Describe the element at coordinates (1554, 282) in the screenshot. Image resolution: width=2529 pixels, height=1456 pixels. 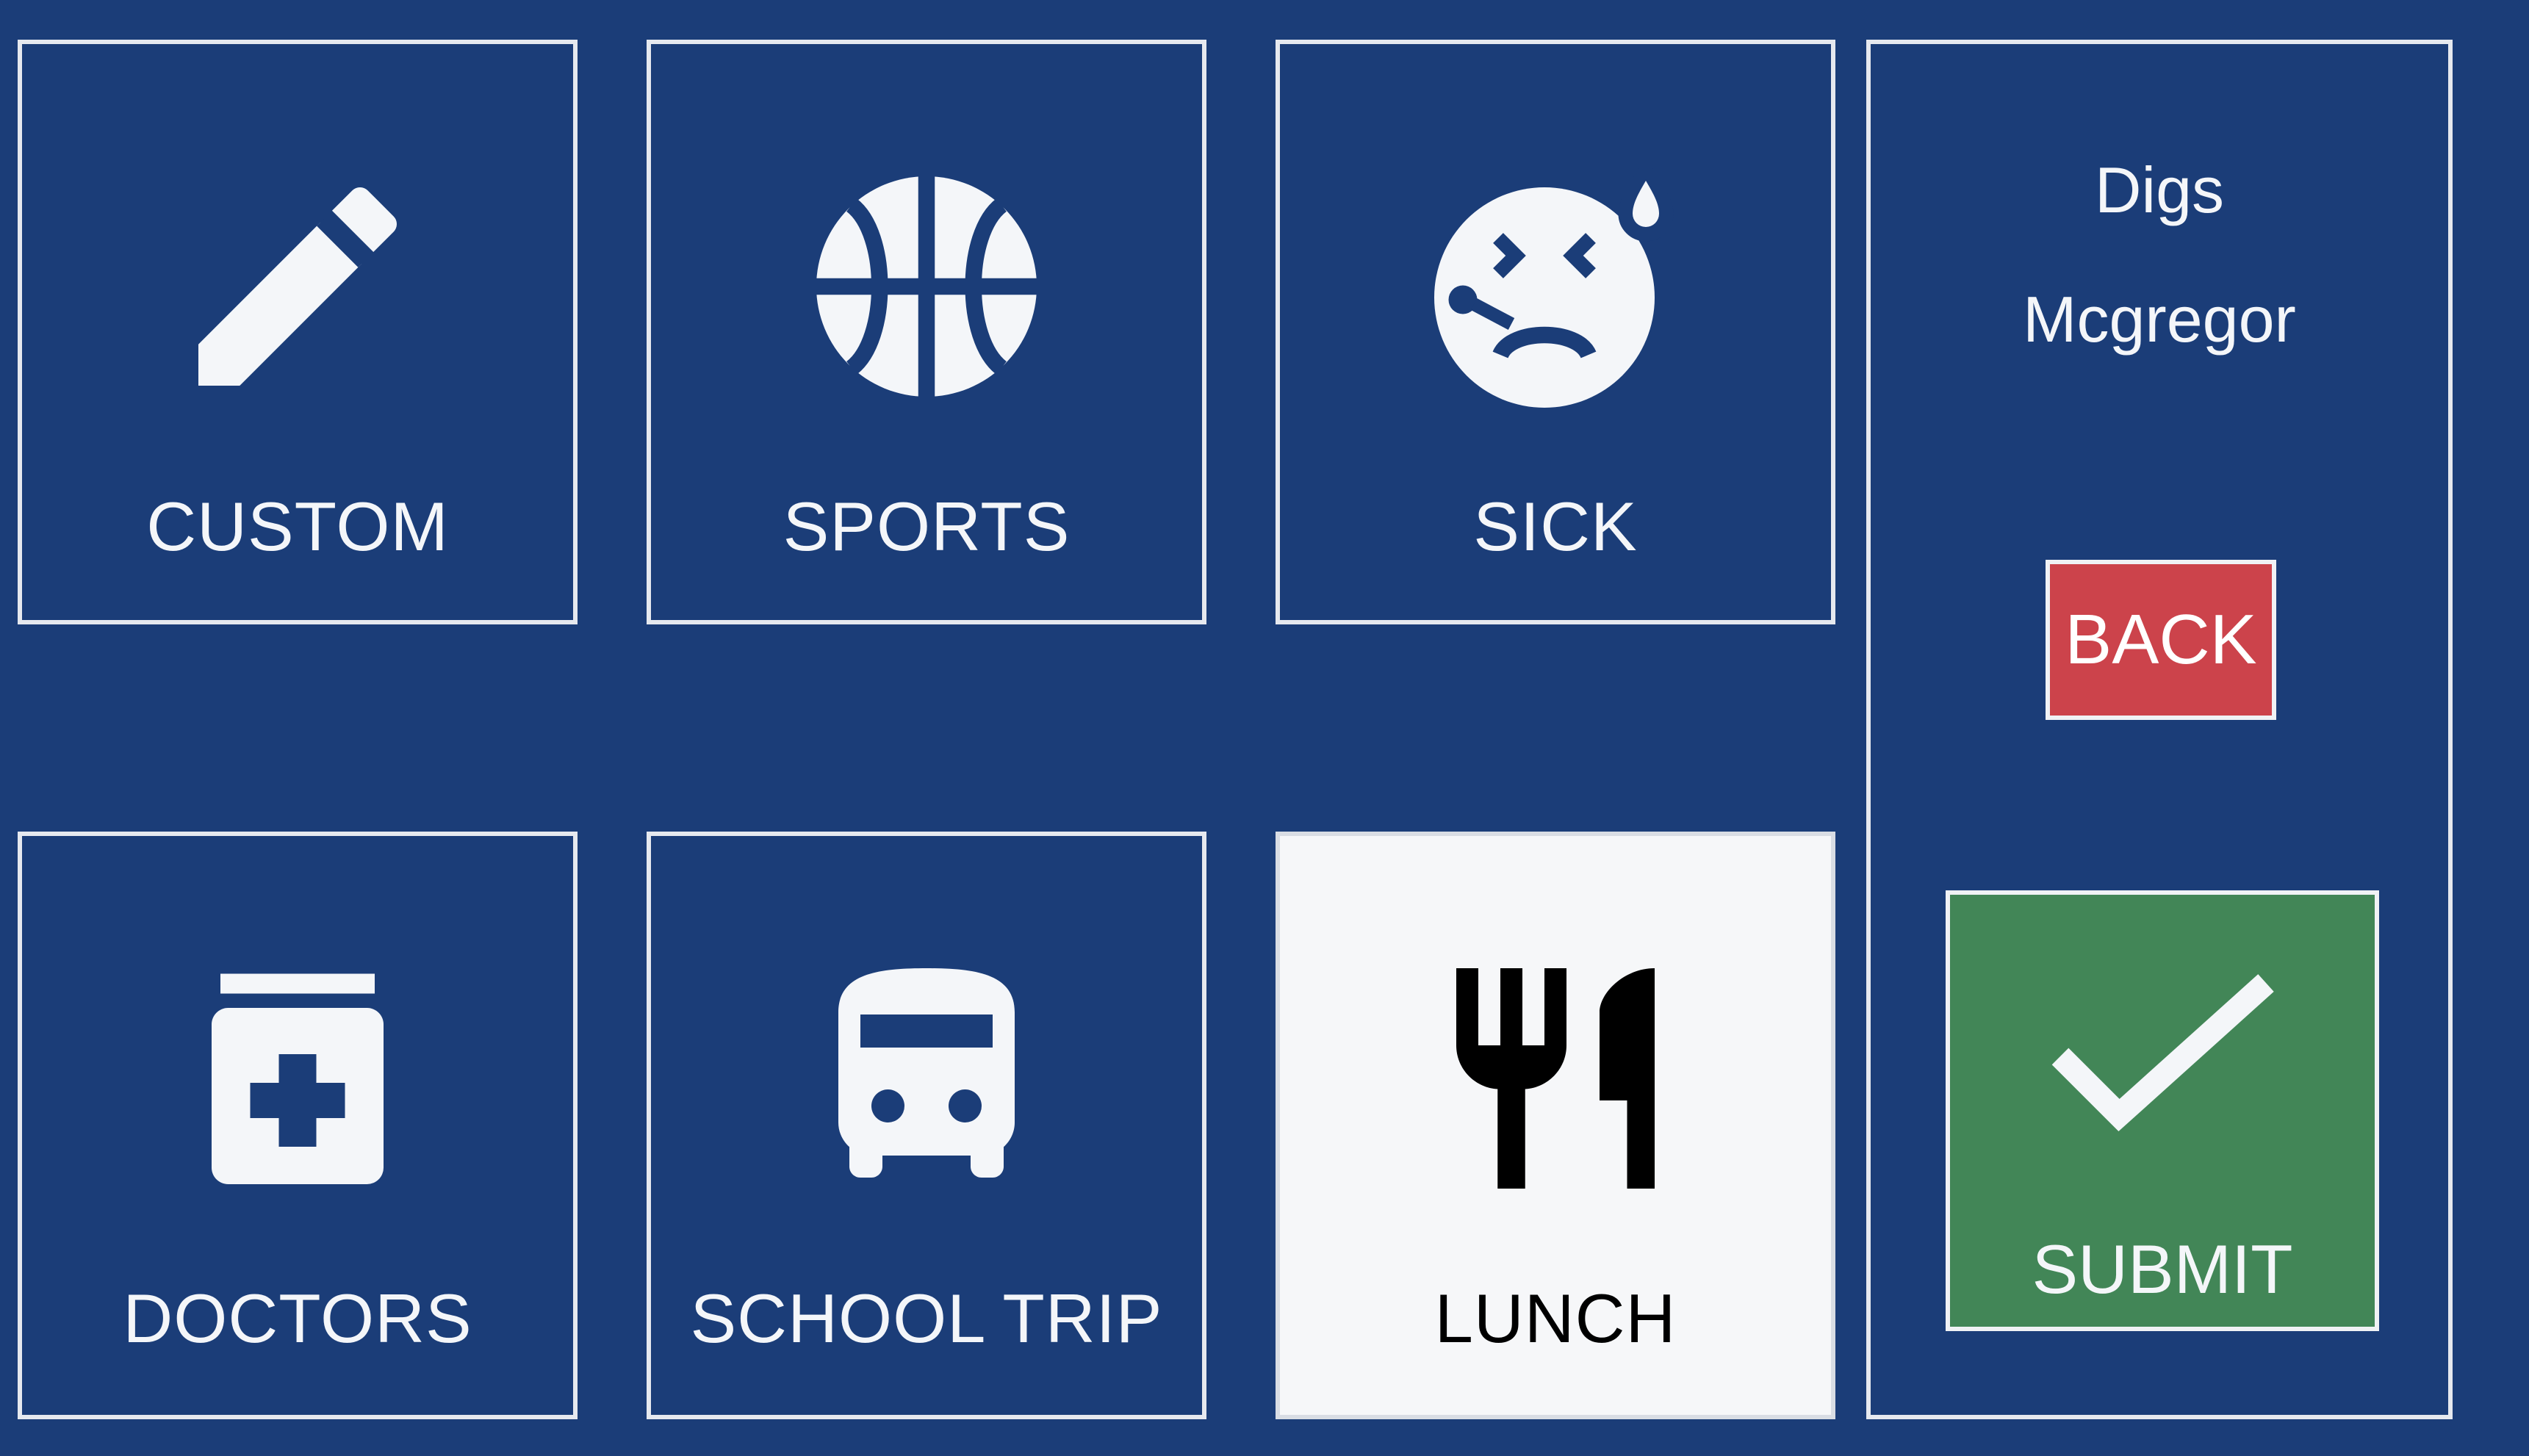
I see `sick-face-icon` at that location.